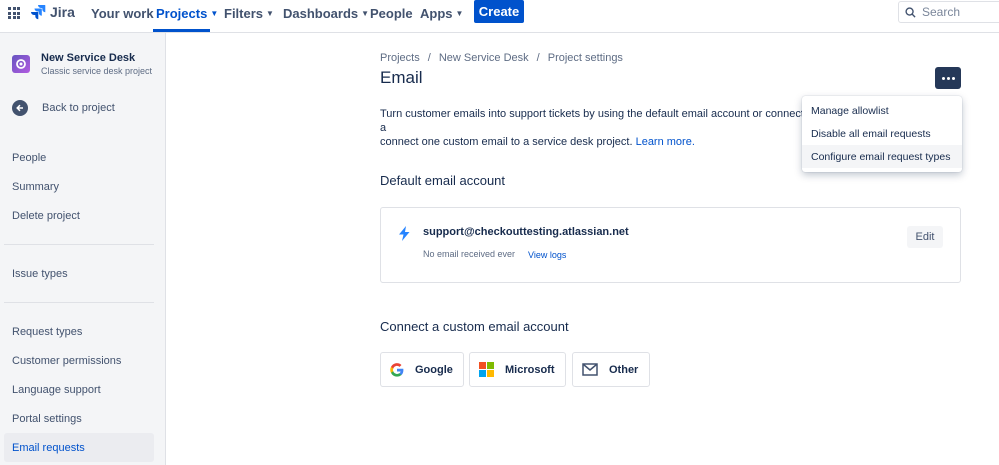 This screenshot has height=465, width=999. What do you see at coordinates (404, 233) in the screenshot?
I see `lightning-bolt-icon` at bounding box center [404, 233].